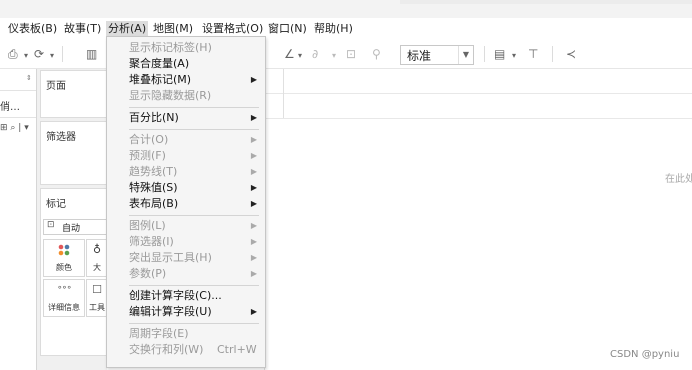 The height and width of the screenshot is (370, 692). I want to click on text-box-icon: ⊡, so click(351, 54).